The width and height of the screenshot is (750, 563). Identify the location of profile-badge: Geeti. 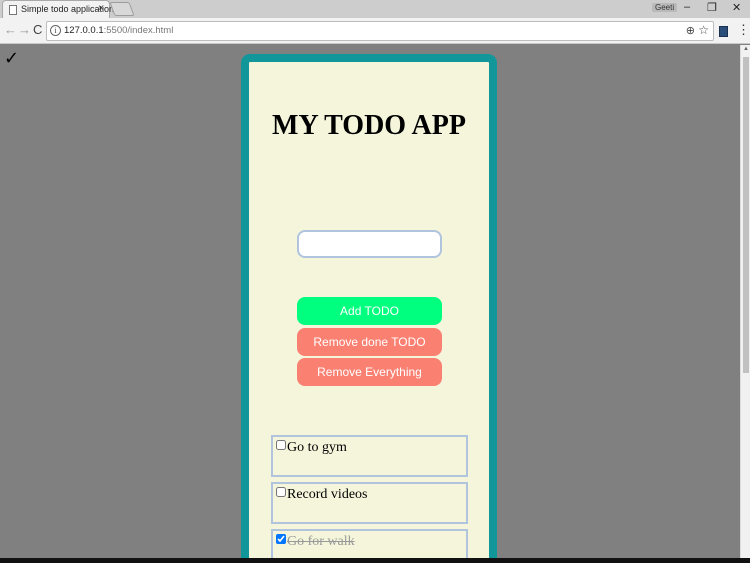
(665, 7).